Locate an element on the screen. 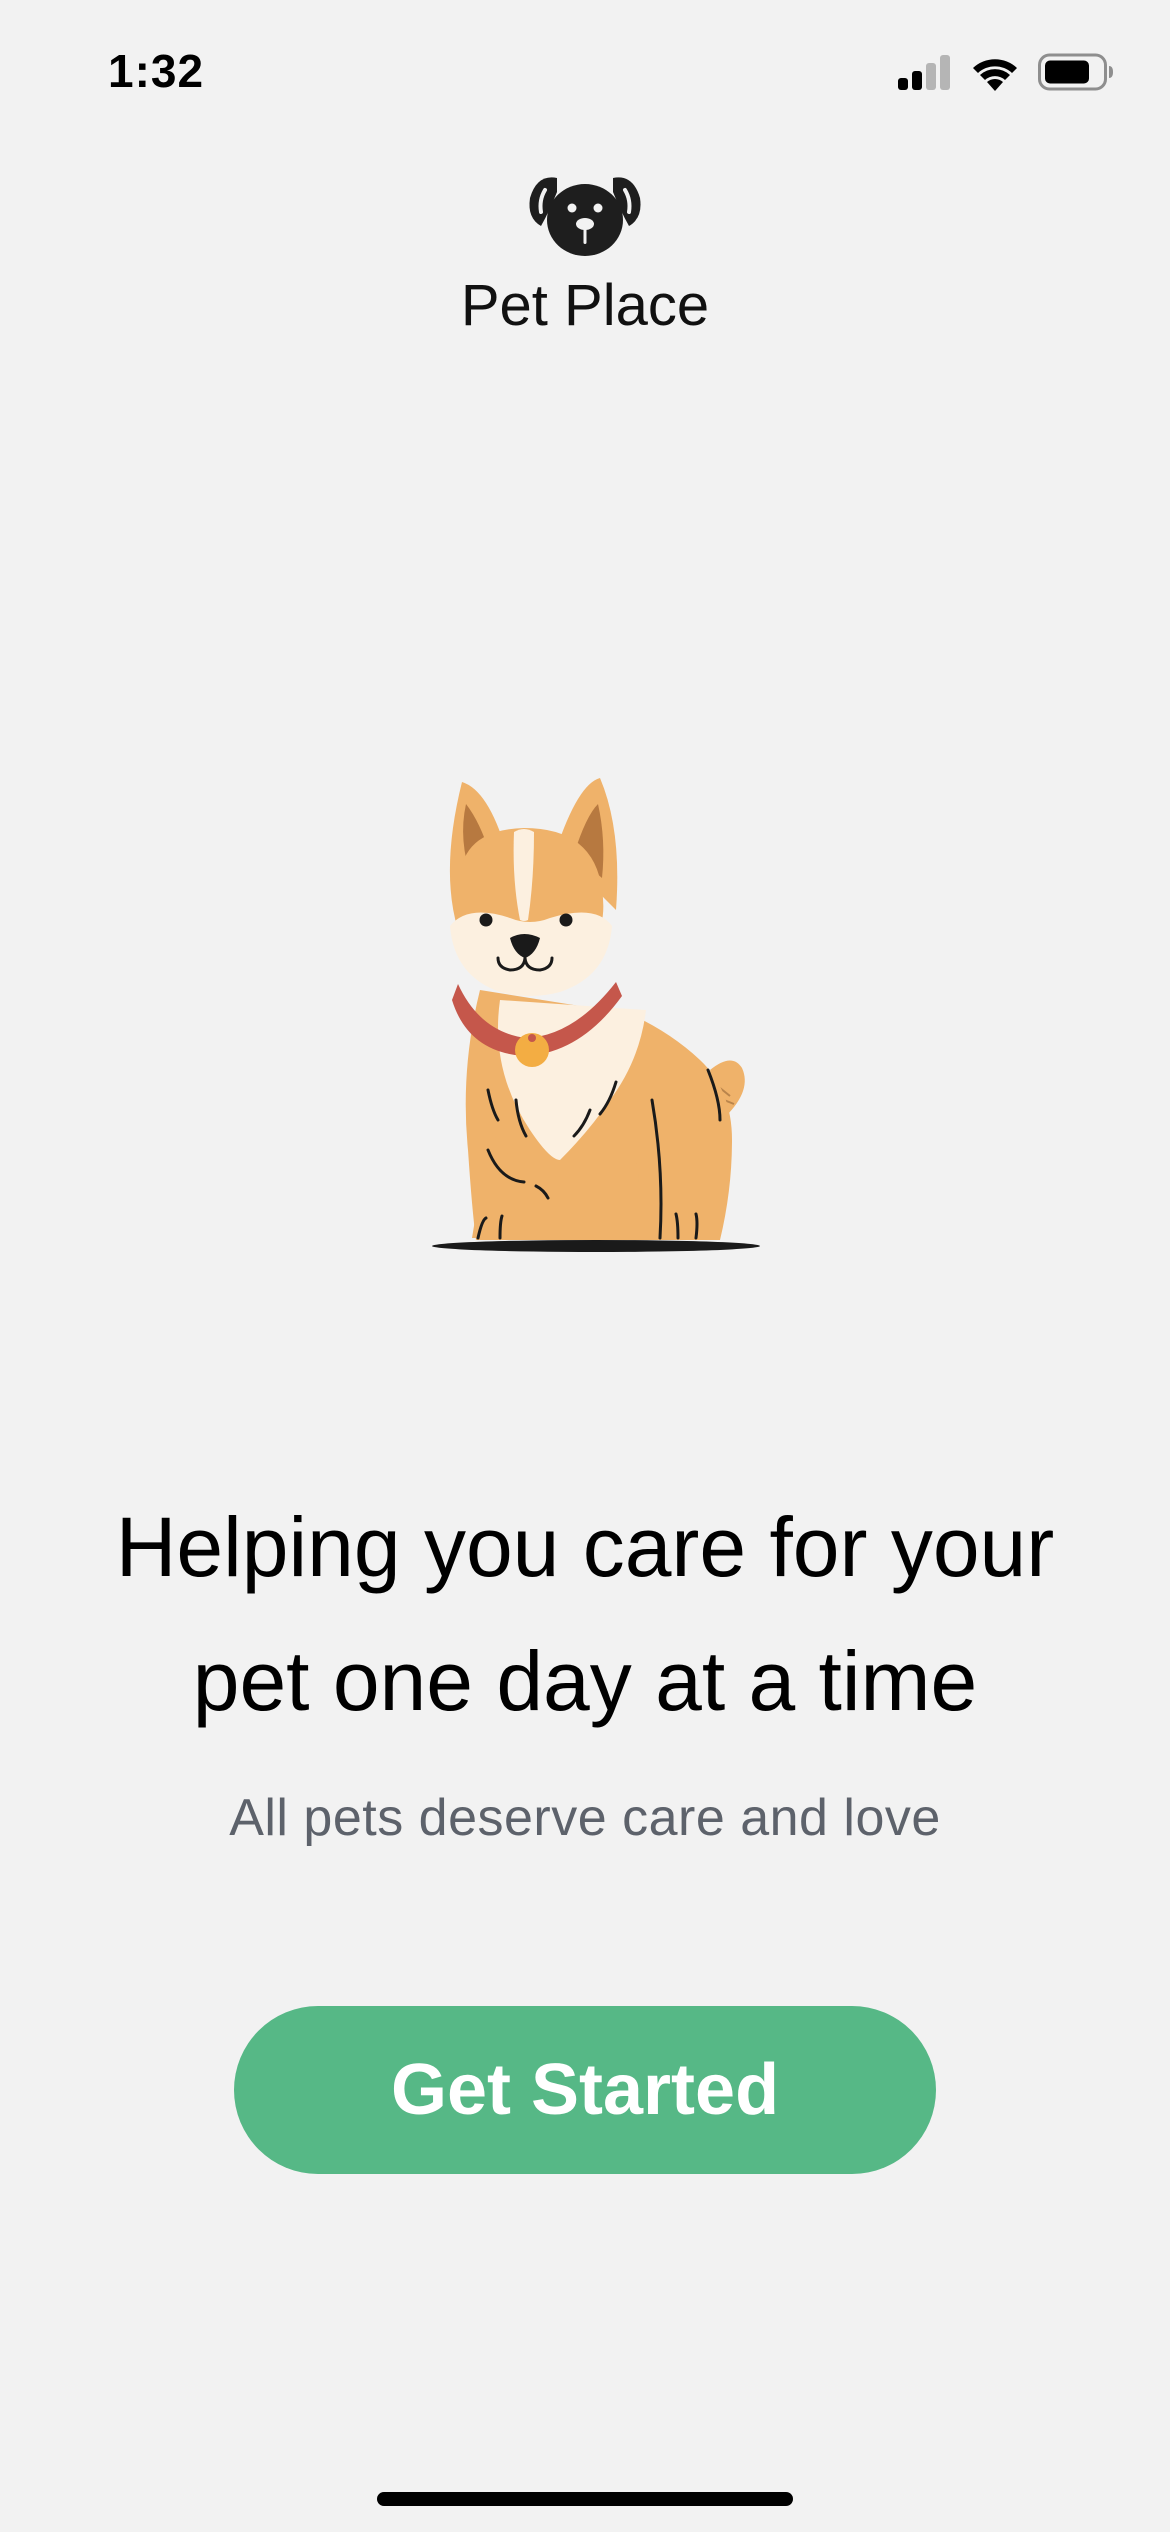  cellular-signal-icon is located at coordinates (925, 72).